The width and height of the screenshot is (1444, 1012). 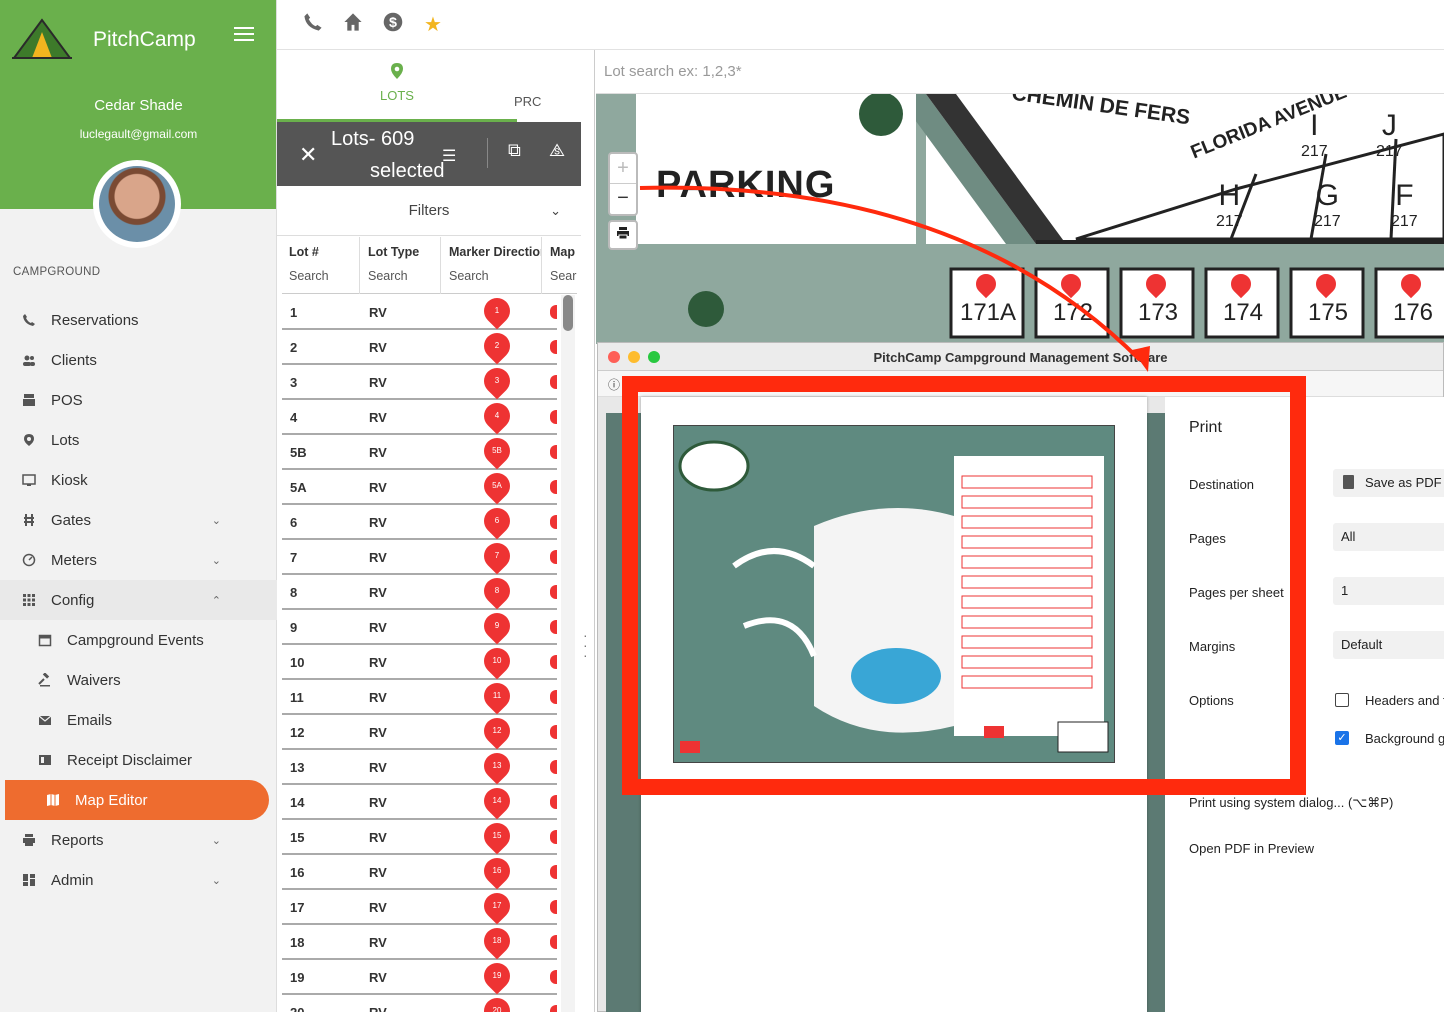 What do you see at coordinates (585, 645) in the screenshot?
I see `panel-resize-handle: · · ·` at bounding box center [585, 645].